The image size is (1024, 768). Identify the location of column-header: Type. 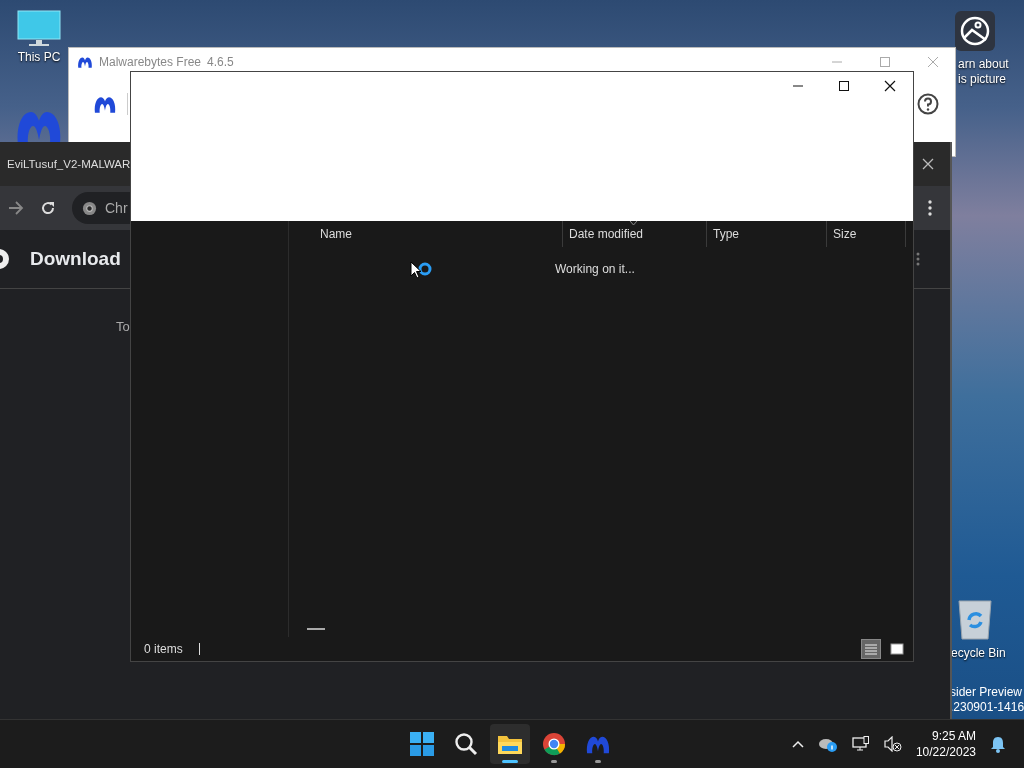
(766, 234).